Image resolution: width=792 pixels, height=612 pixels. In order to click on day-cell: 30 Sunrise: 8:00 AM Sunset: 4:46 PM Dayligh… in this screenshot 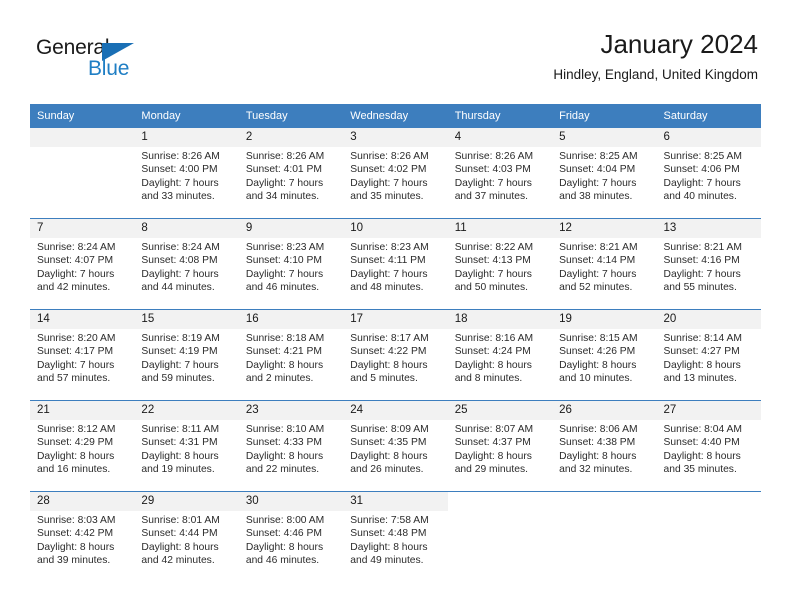, I will do `click(291, 537)`.